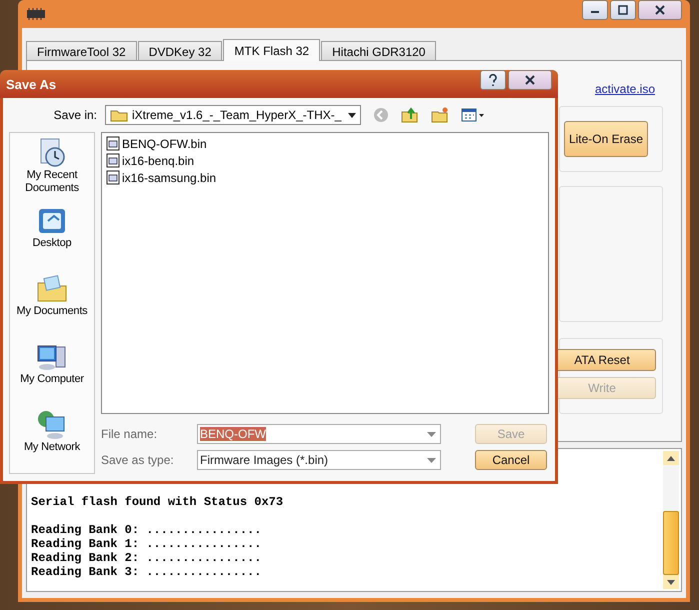  I want to click on help-button, so click(493, 80).